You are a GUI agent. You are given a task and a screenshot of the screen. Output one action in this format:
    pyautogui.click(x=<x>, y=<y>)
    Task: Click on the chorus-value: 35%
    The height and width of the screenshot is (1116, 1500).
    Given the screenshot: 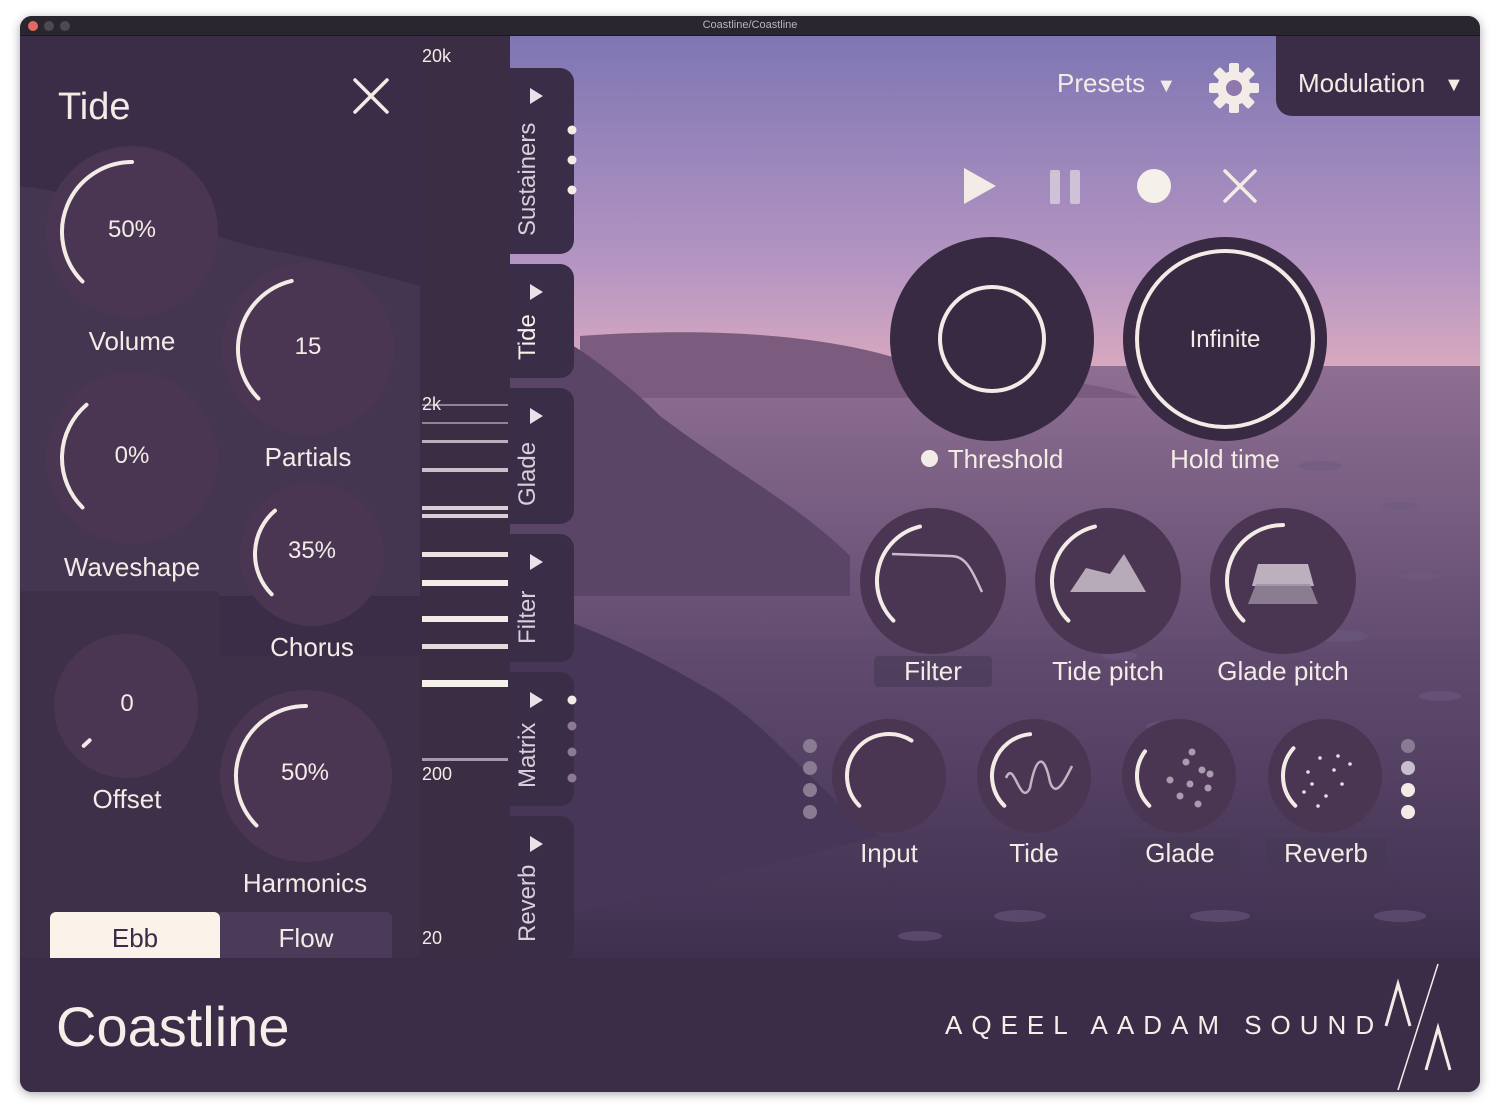 What is the action you would take?
    pyautogui.click(x=312, y=550)
    